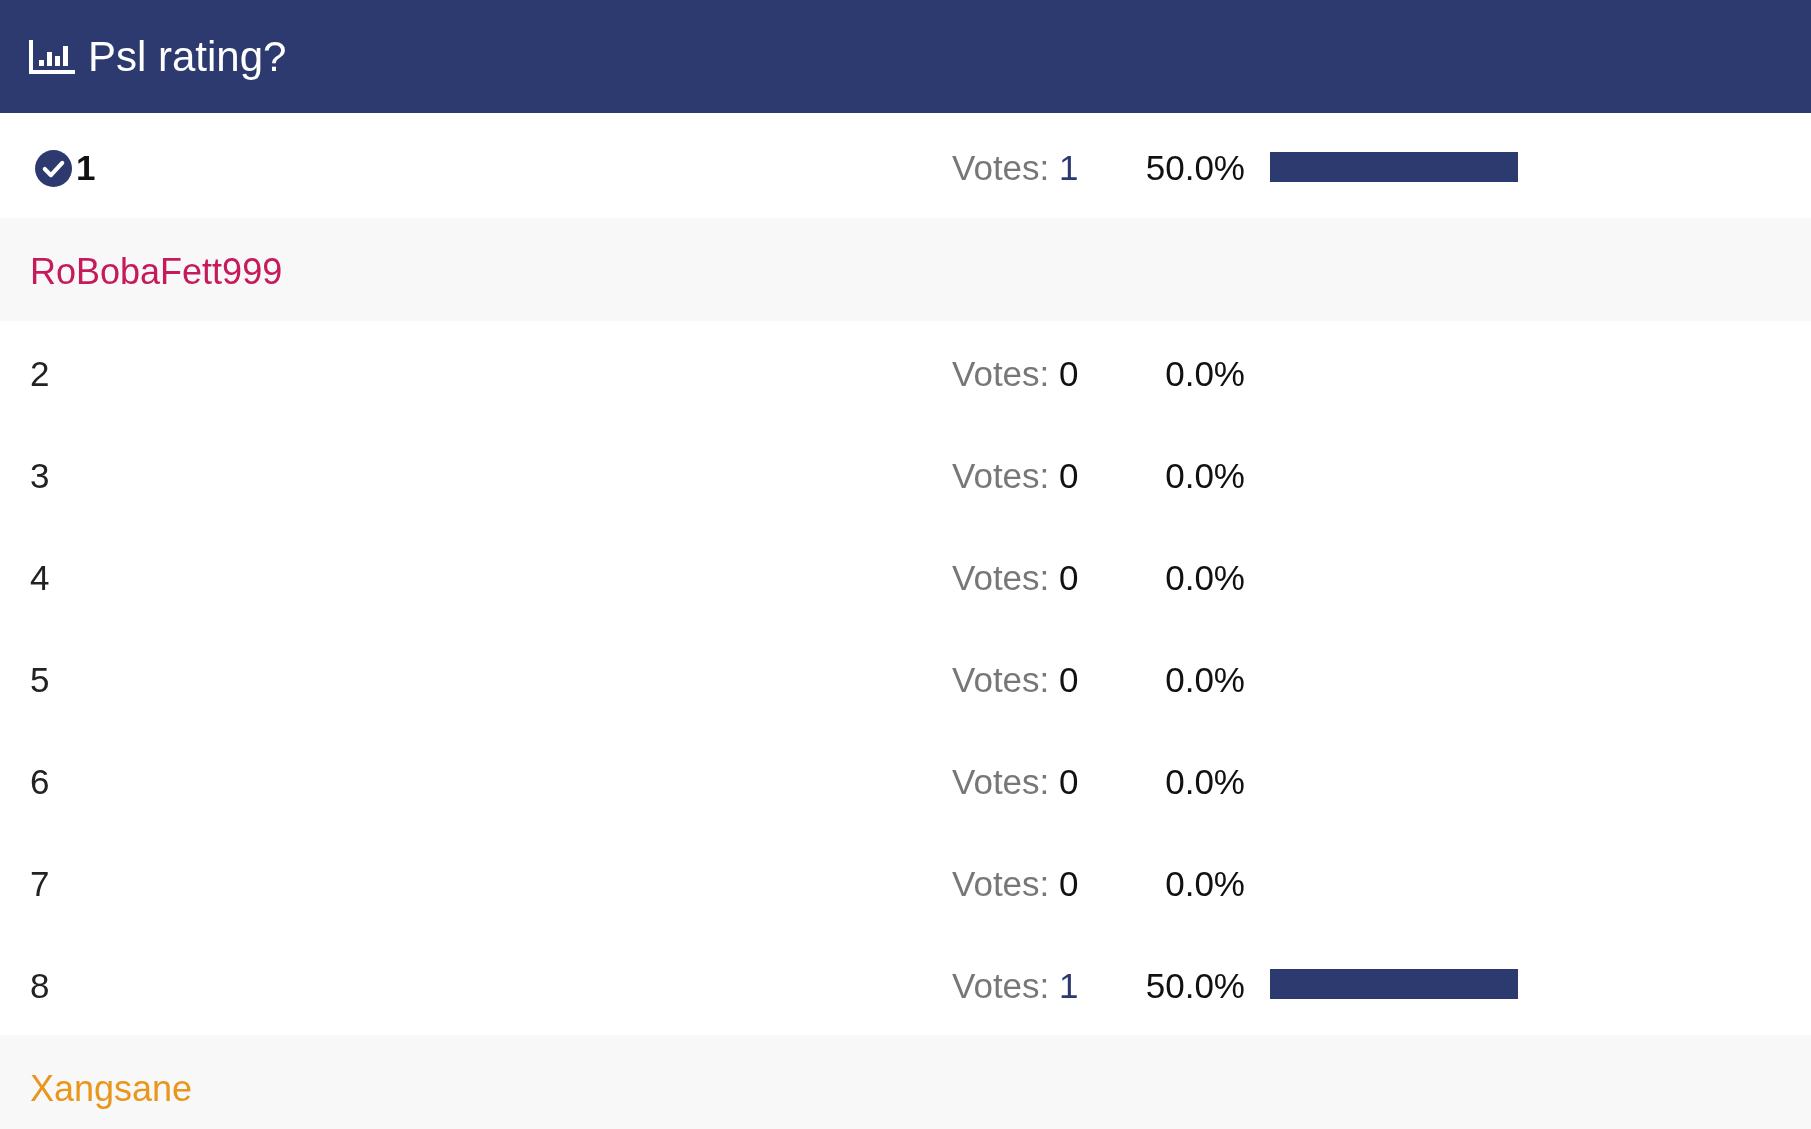 Image resolution: width=1811 pixels, height=1129 pixels. I want to click on option-label: 5, so click(40, 680).